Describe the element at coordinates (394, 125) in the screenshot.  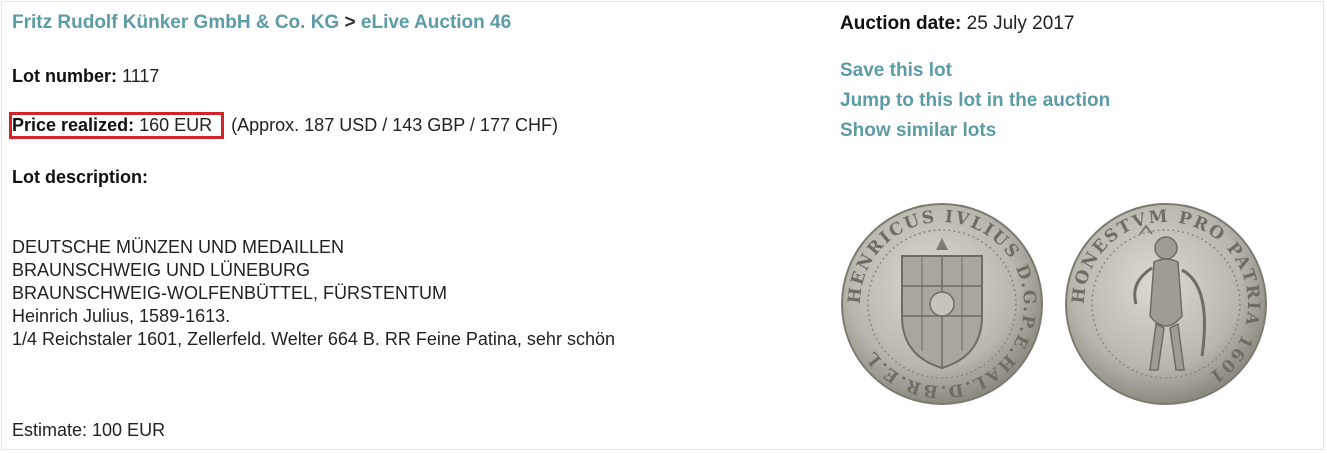
I see `price-approx: (Approx. 187 USD / 143 GBP / 177 CHF)` at that location.